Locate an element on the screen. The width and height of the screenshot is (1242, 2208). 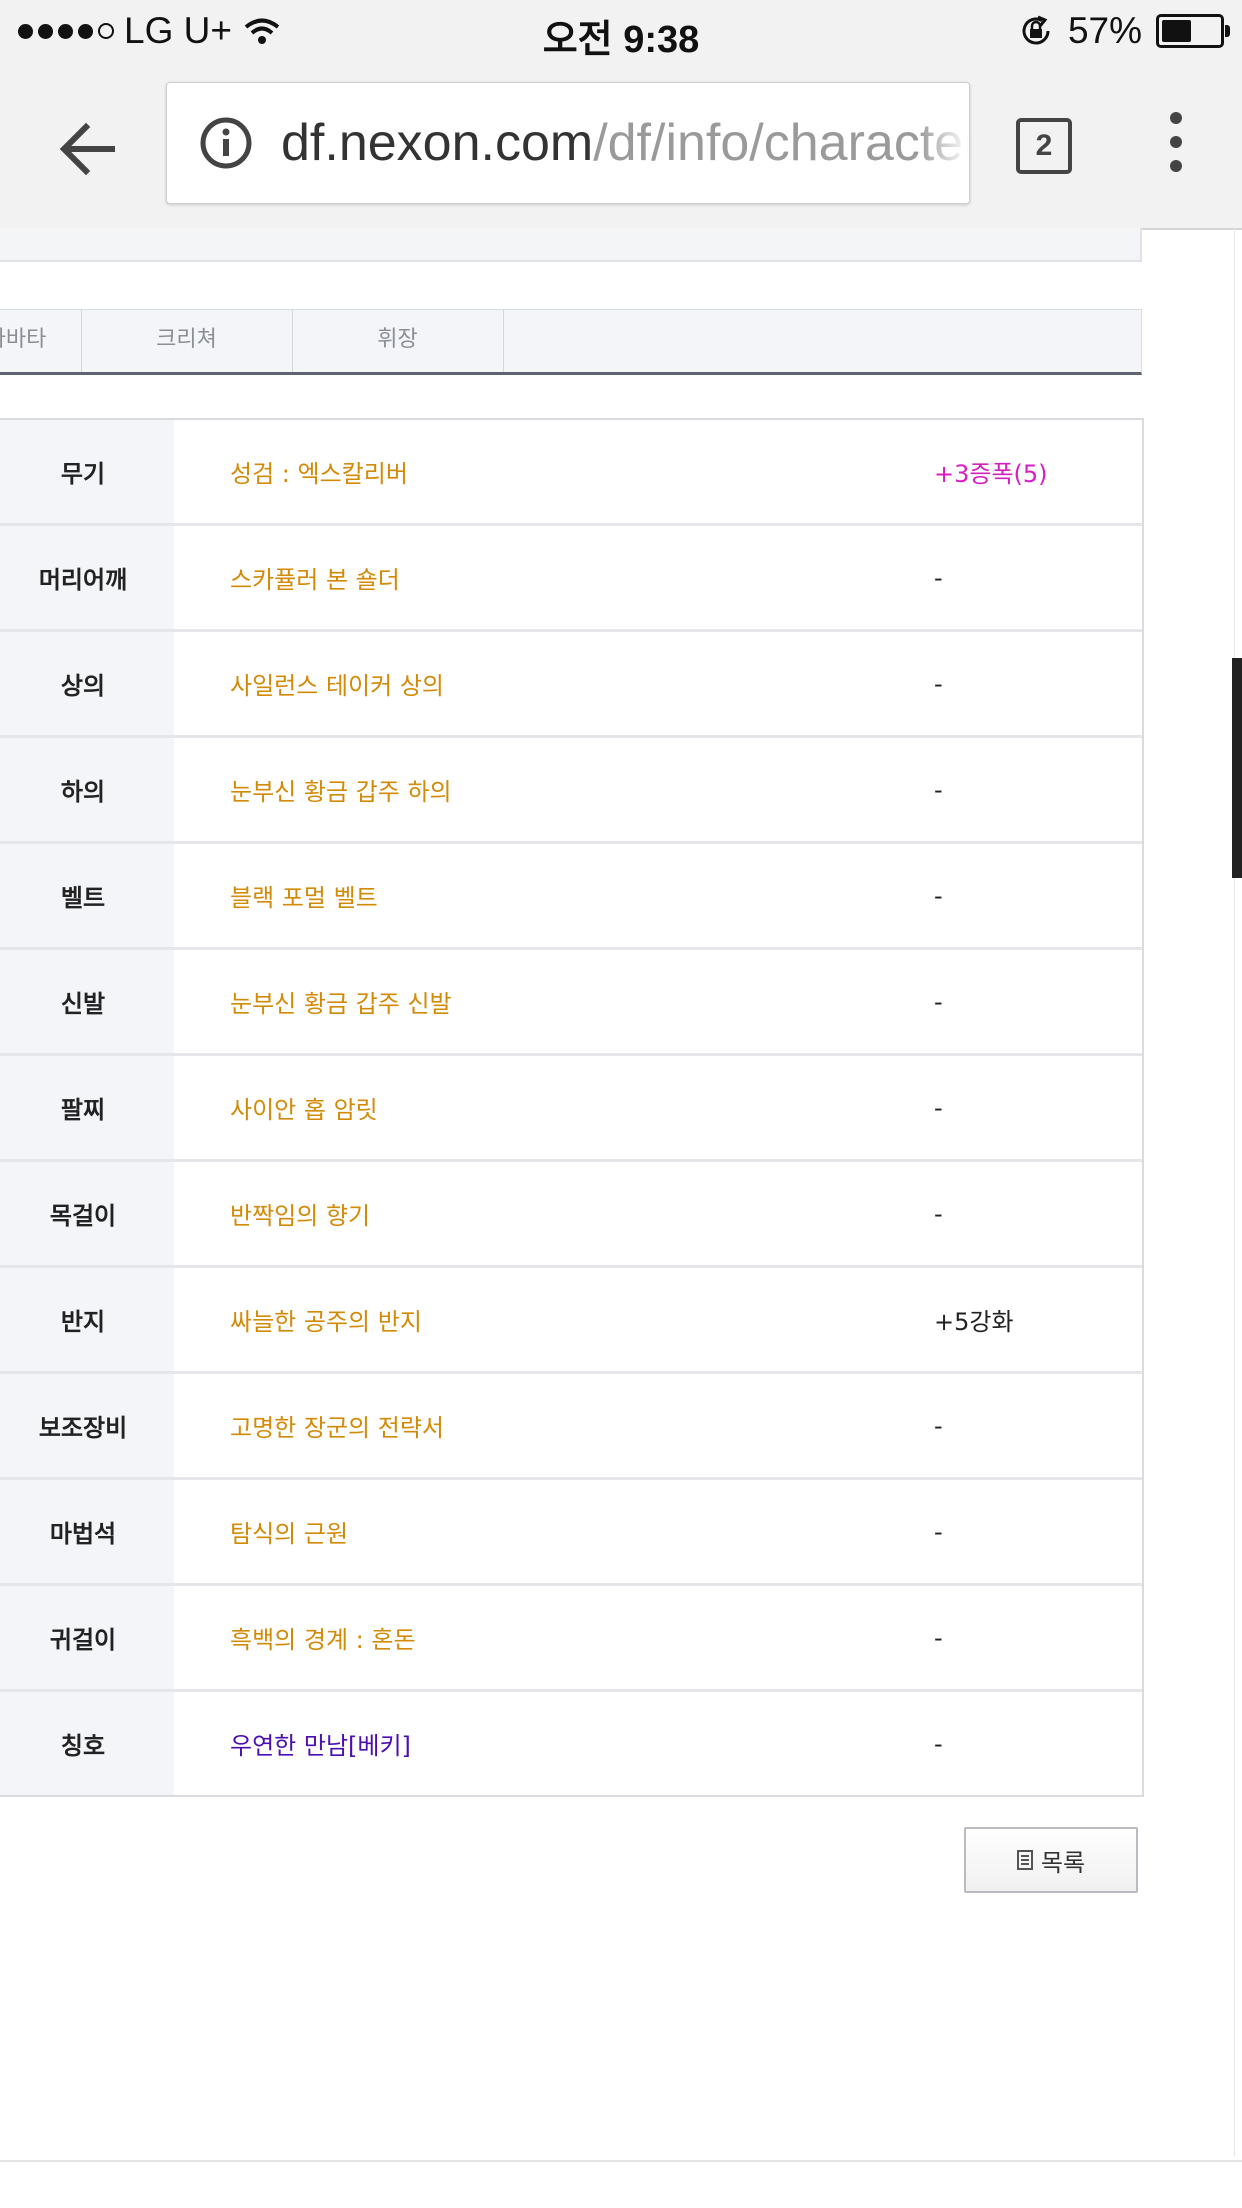
equipment-item-link: 고명한 장군의 전략서 is located at coordinates (337, 1425).